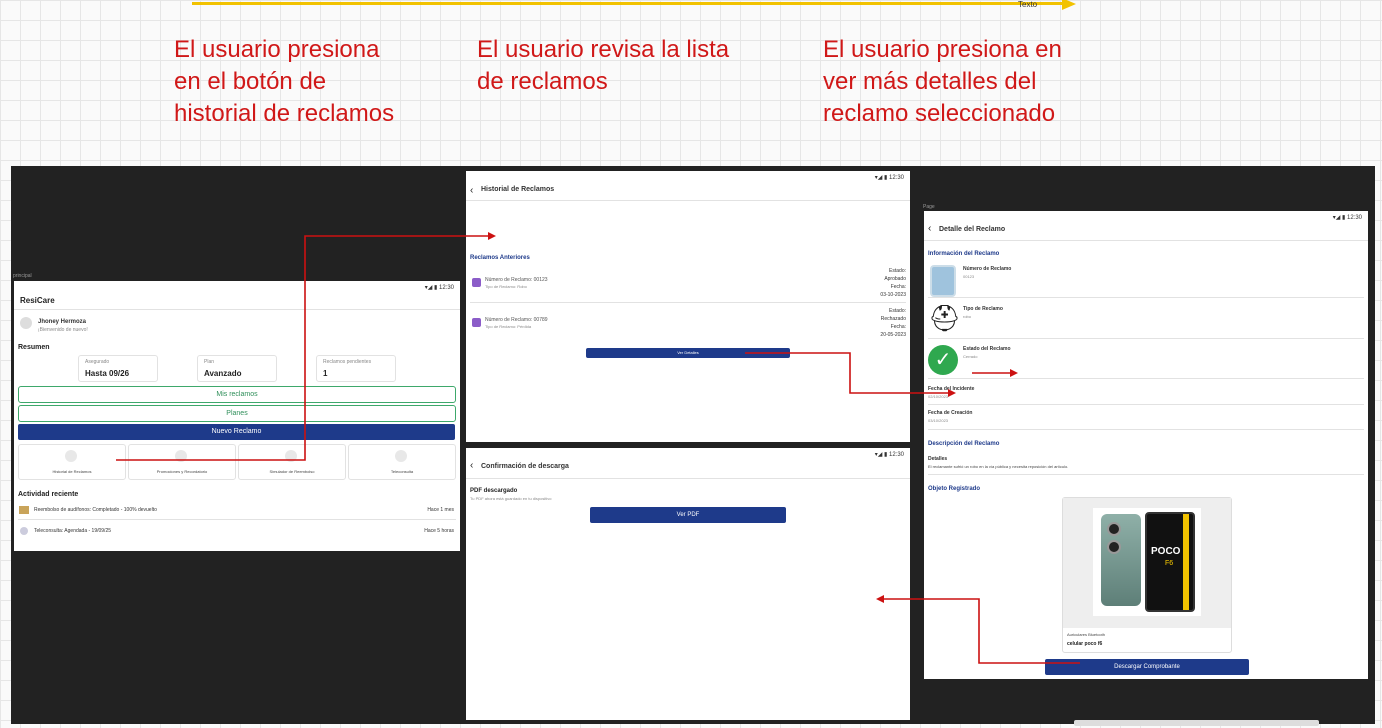 This screenshot has height=728, width=1382. What do you see at coordinates (26, 323) in the screenshot?
I see `avatar` at bounding box center [26, 323].